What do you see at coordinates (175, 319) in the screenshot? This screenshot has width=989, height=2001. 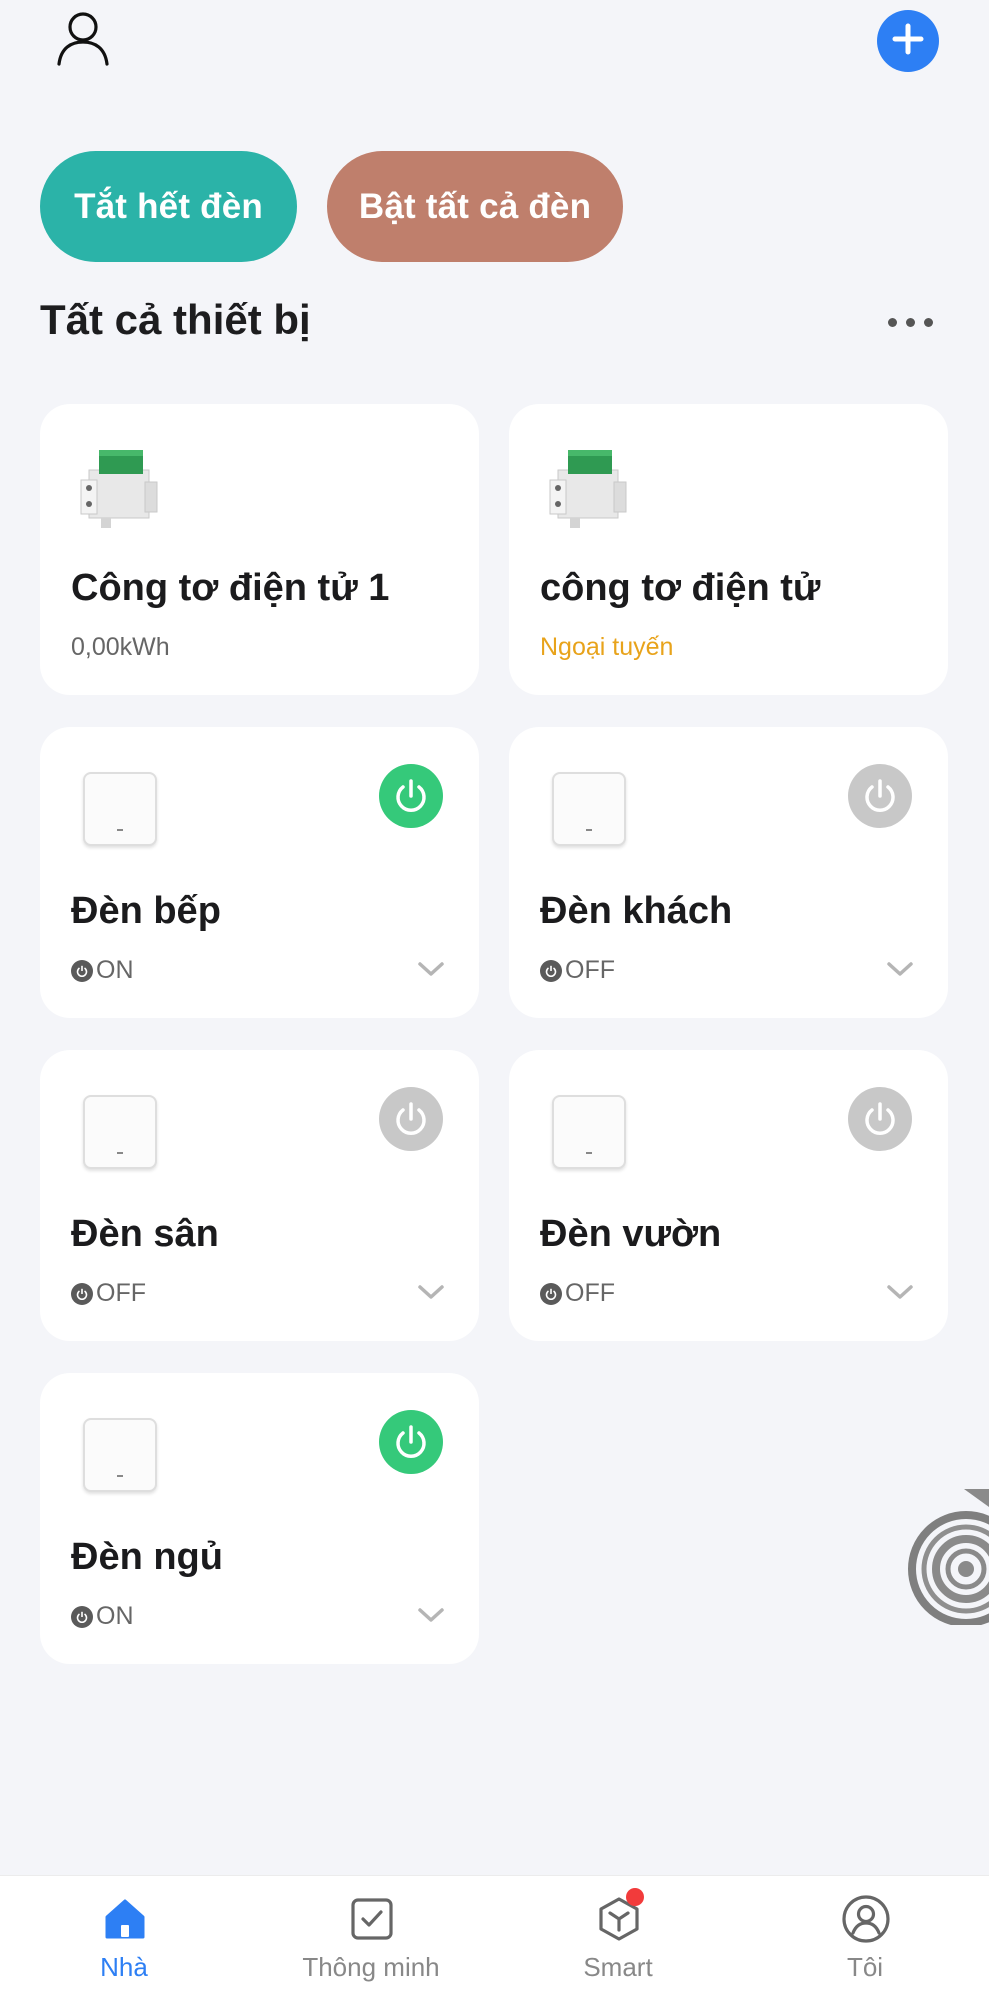 I see `section-title: Tất cả thiết bị` at bounding box center [175, 319].